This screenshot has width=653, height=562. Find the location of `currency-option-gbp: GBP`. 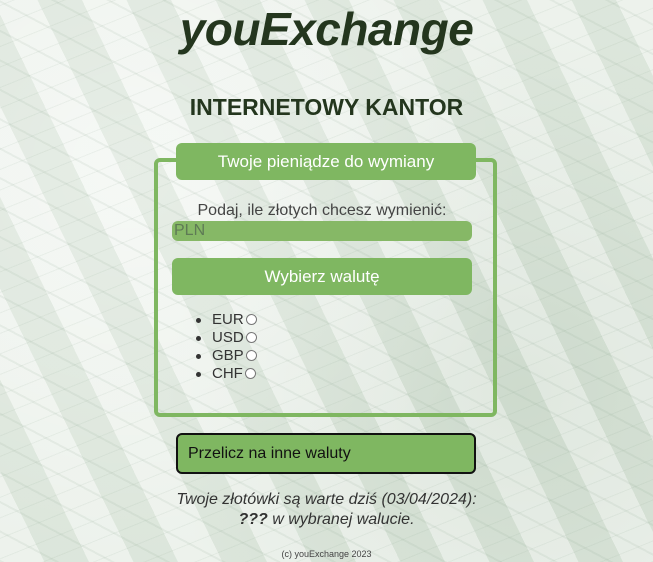

currency-option-gbp: GBP is located at coordinates (226, 356).